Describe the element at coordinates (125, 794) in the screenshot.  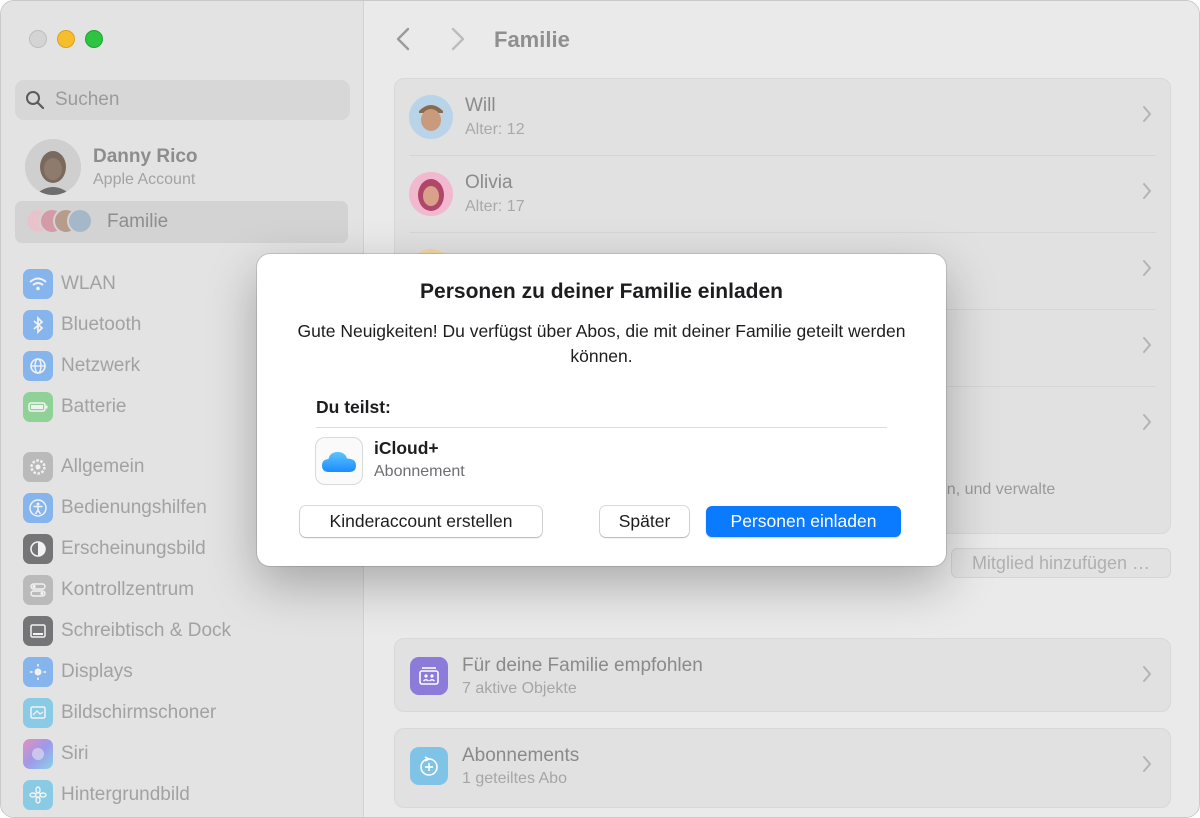
I see `sidebar-item-label: Hintergrundbild` at that location.